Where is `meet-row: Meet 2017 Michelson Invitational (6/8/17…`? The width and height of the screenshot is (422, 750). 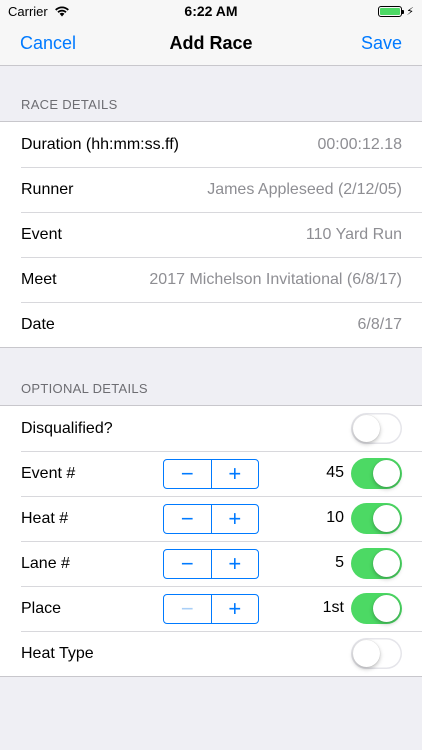
meet-row: Meet 2017 Michelson Invitational (6/8/17… is located at coordinates (211, 279).